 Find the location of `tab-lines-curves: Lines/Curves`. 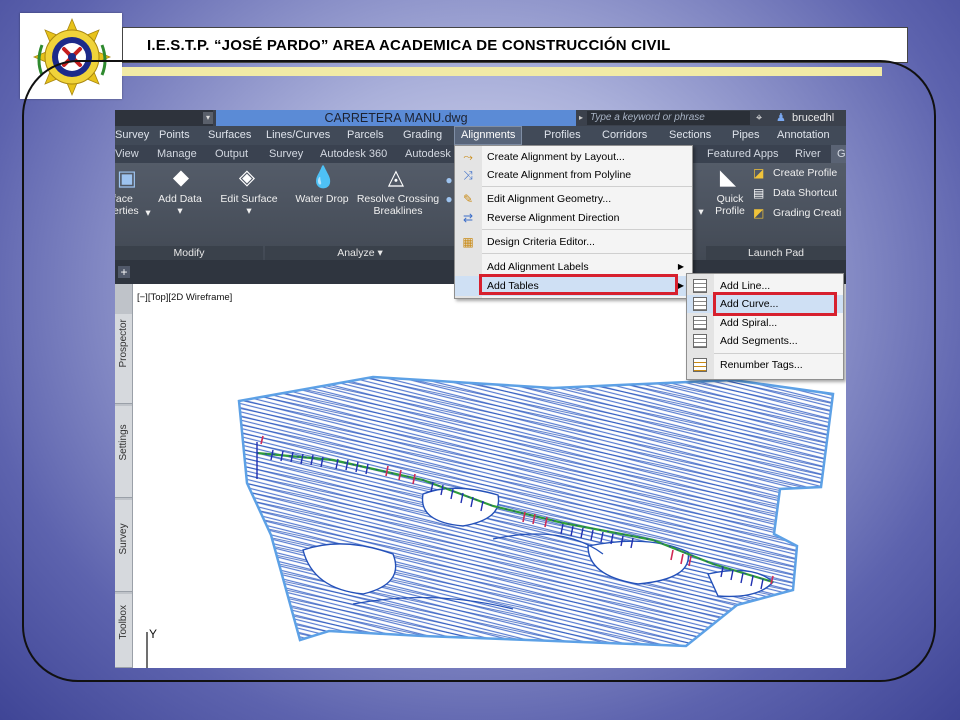

tab-lines-curves: Lines/Curves is located at coordinates (298, 135).